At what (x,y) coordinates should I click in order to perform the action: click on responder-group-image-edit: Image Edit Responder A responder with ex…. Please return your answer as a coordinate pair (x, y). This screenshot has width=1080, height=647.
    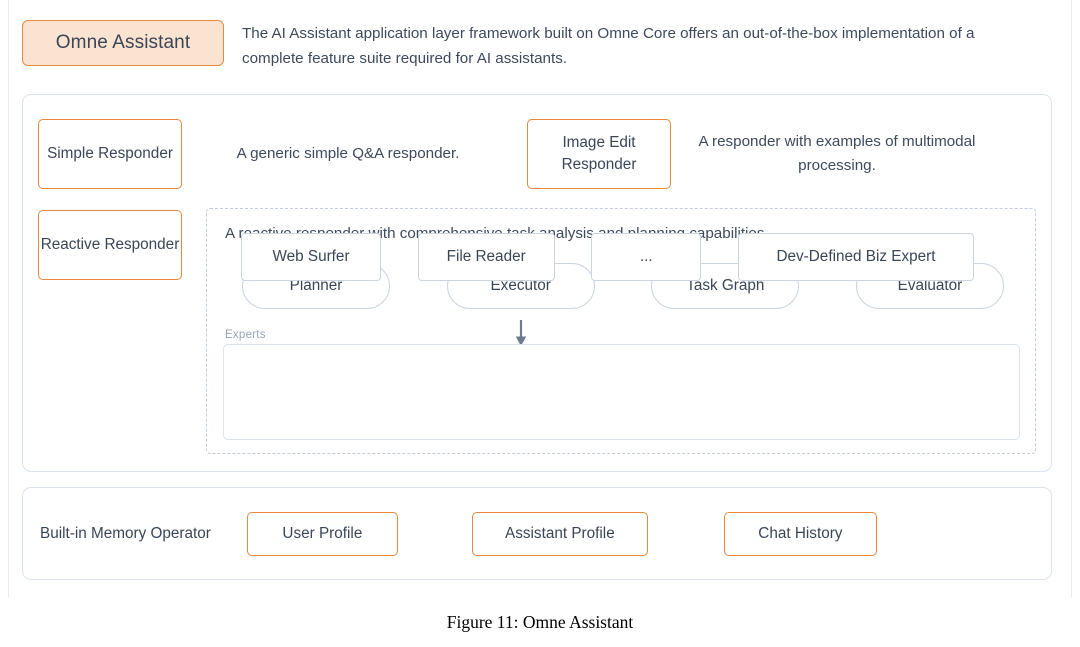
    Looking at the image, I should click on (757, 154).